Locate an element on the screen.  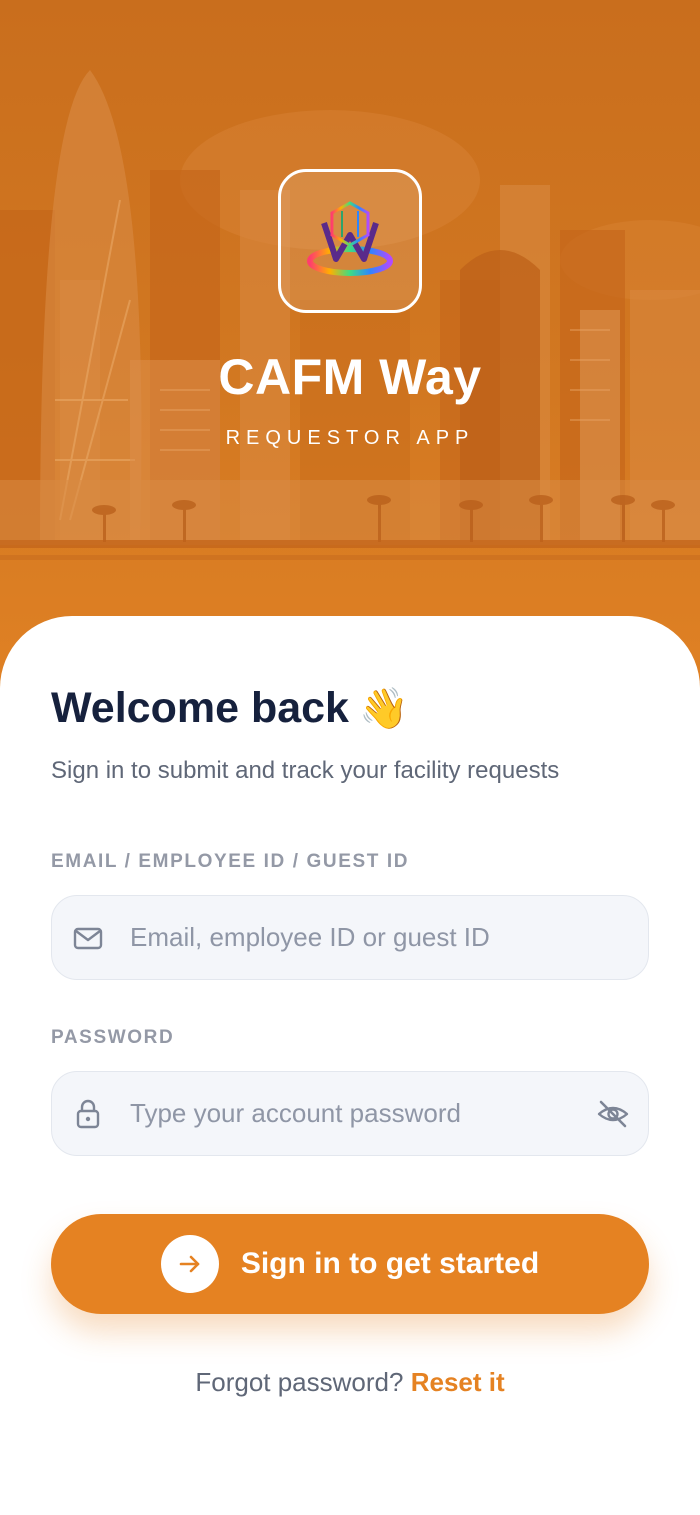
forgot-password-text: Forgot password? is located at coordinates (299, 1382).